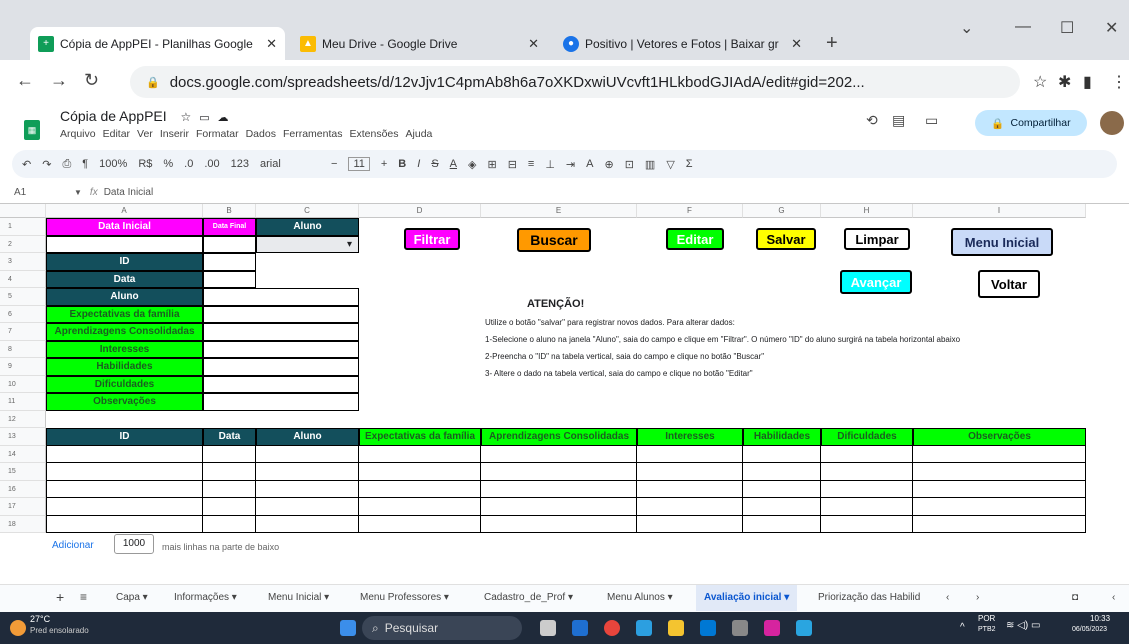 This screenshot has width=1129, height=644. I want to click on undo-icon: ↶, so click(26, 164).